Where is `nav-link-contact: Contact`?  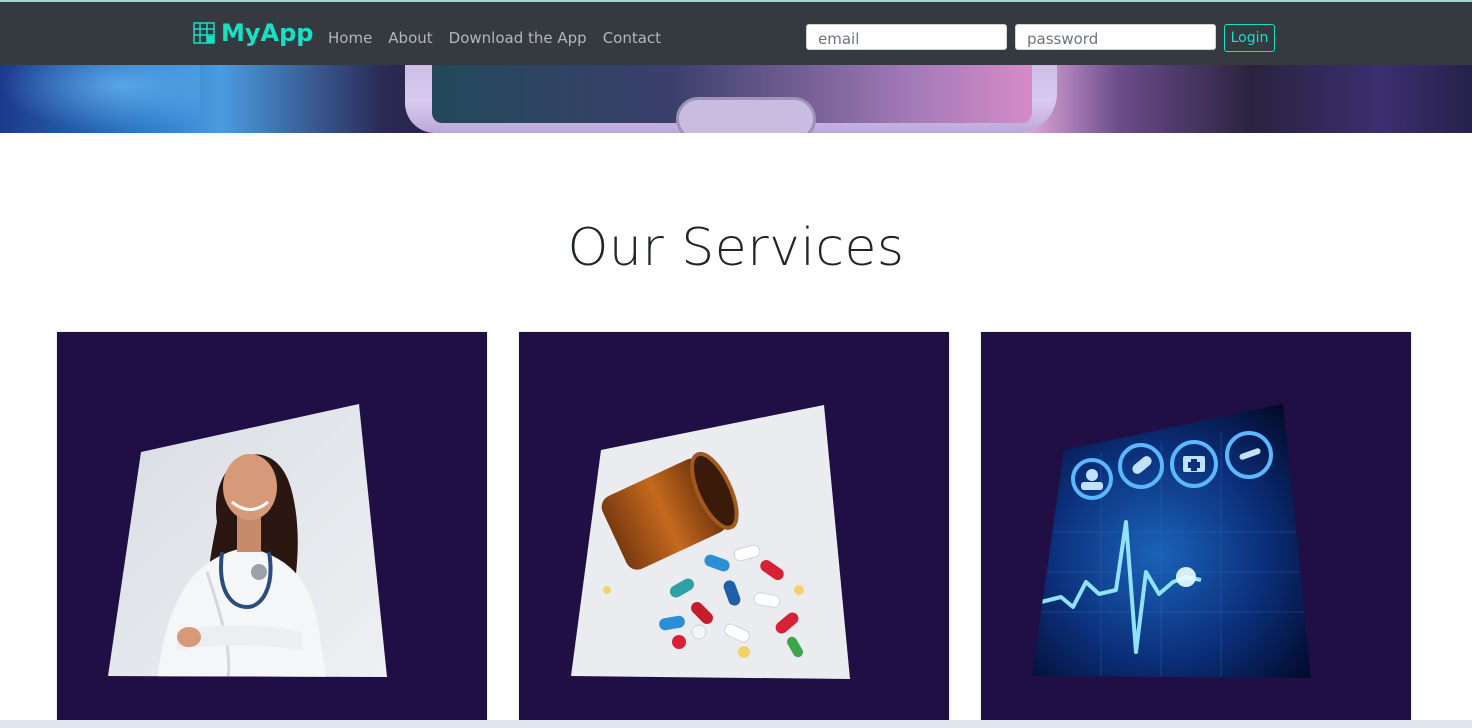 nav-link-contact: Contact is located at coordinates (632, 38).